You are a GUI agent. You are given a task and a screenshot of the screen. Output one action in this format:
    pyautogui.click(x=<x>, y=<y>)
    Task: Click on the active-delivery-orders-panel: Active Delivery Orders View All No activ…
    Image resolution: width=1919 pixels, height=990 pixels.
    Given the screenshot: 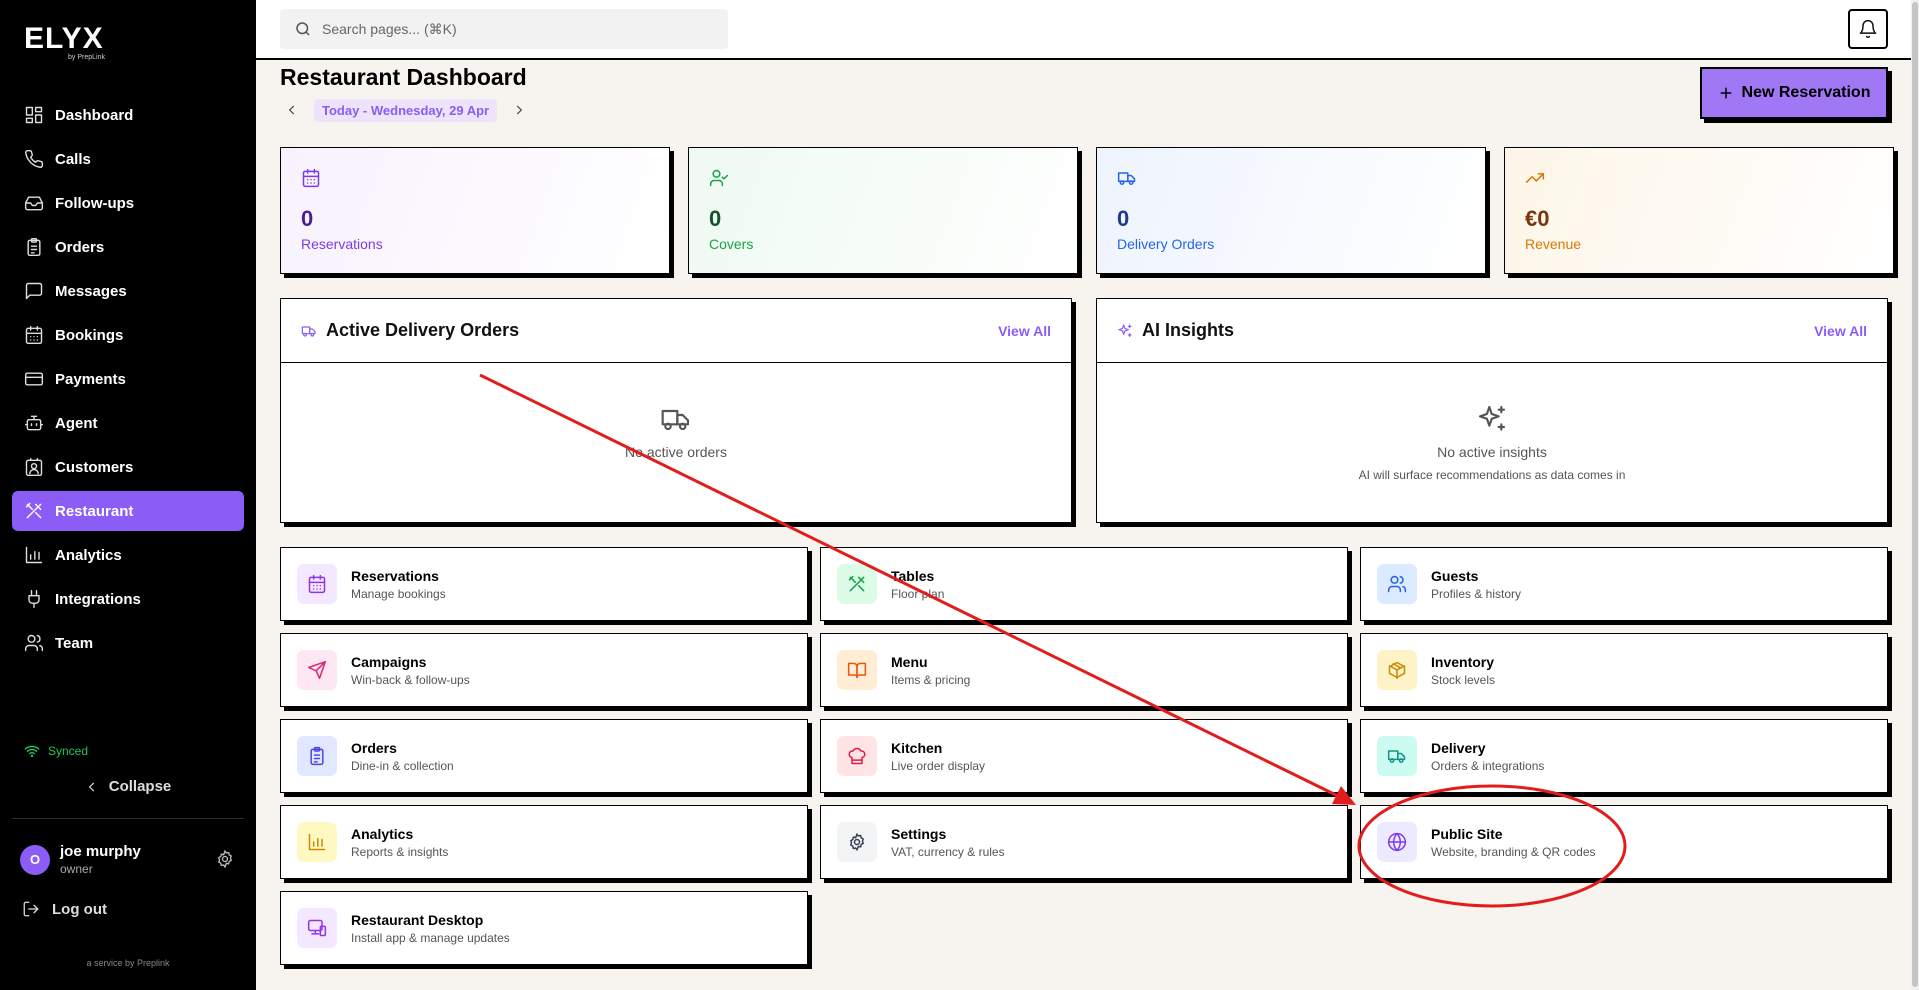 What is the action you would take?
    pyautogui.click(x=676, y=410)
    